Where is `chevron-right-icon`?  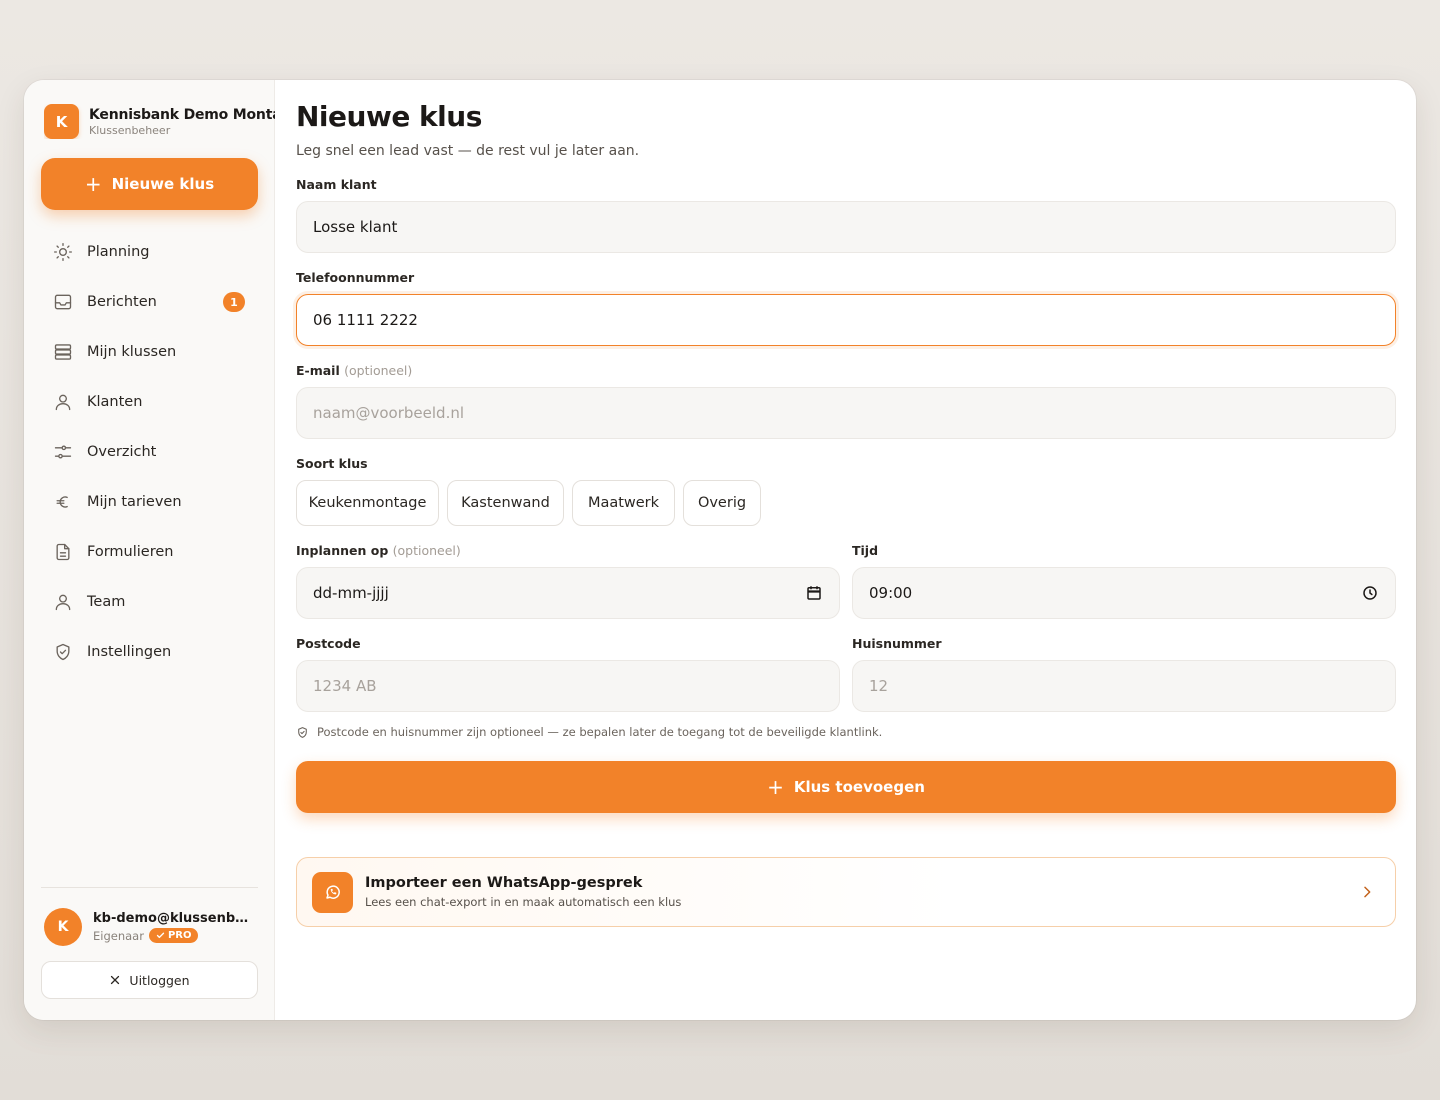
chevron-right-icon is located at coordinates (1367, 892).